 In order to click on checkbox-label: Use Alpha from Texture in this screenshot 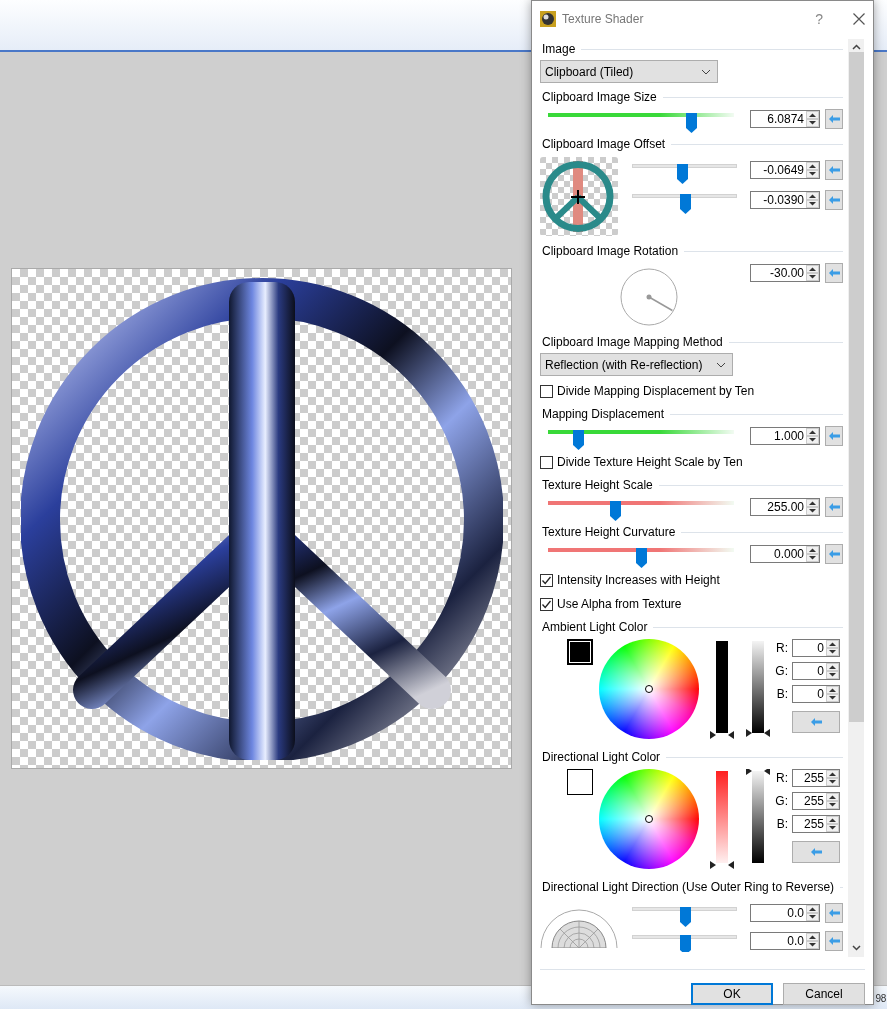, I will do `click(619, 604)`.